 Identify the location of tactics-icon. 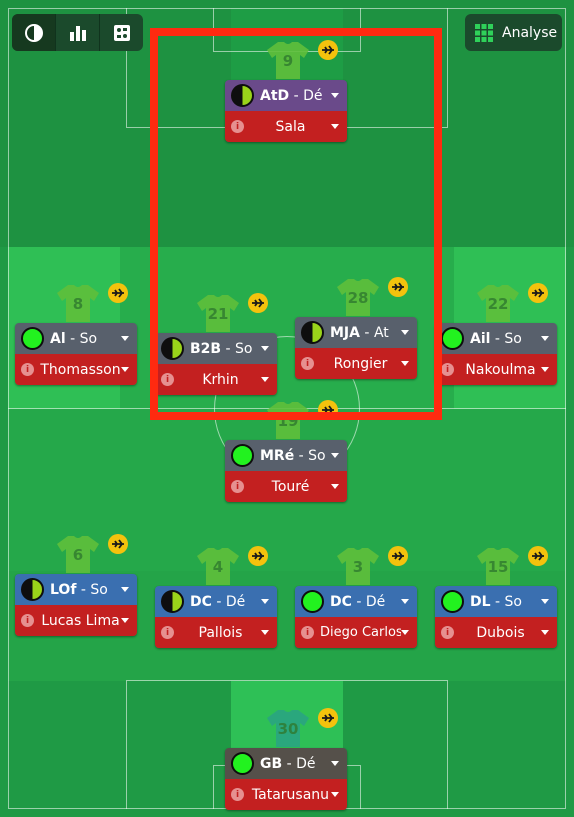
(121, 32).